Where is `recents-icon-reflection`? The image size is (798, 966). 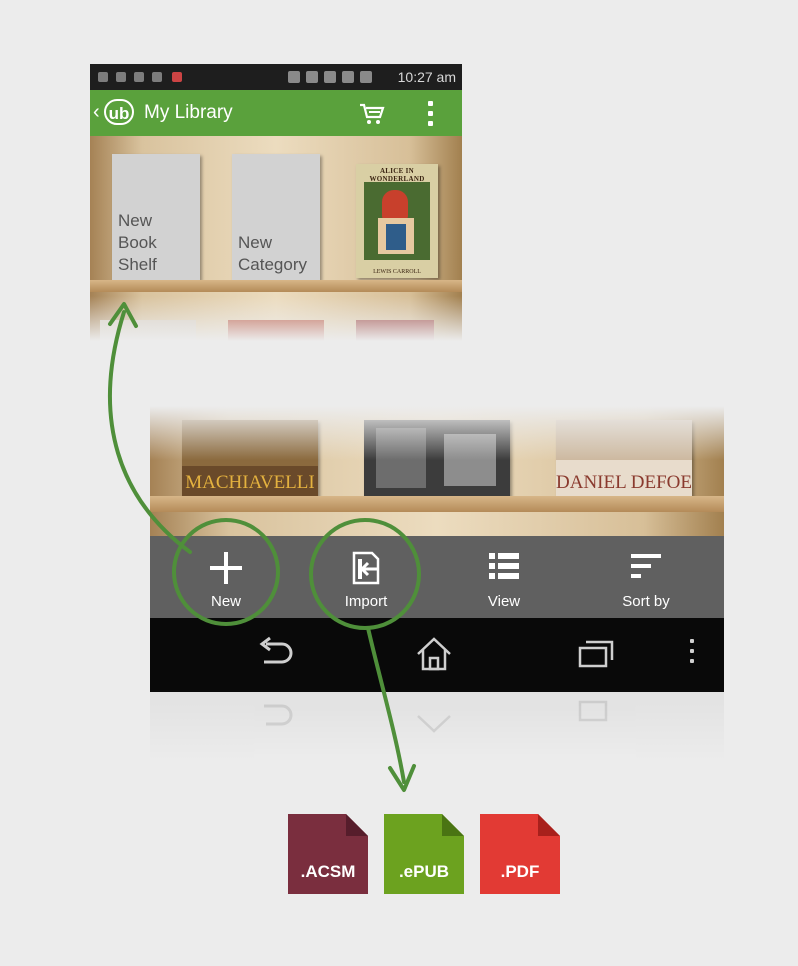 recents-icon-reflection is located at coordinates (593, 711).